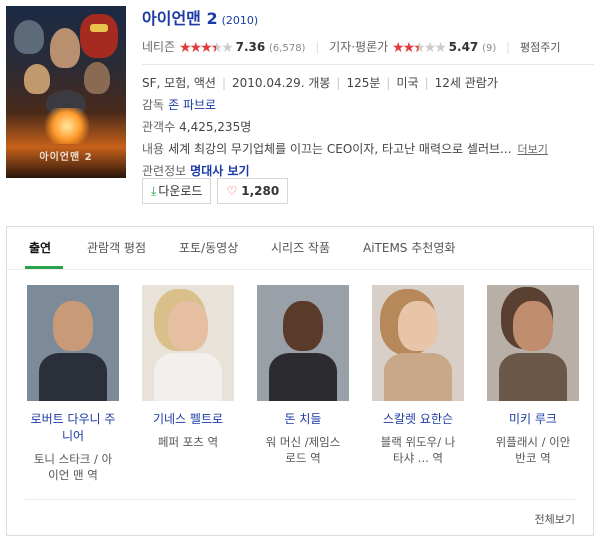  I want to click on download-label: 다운로드, so click(180, 191).